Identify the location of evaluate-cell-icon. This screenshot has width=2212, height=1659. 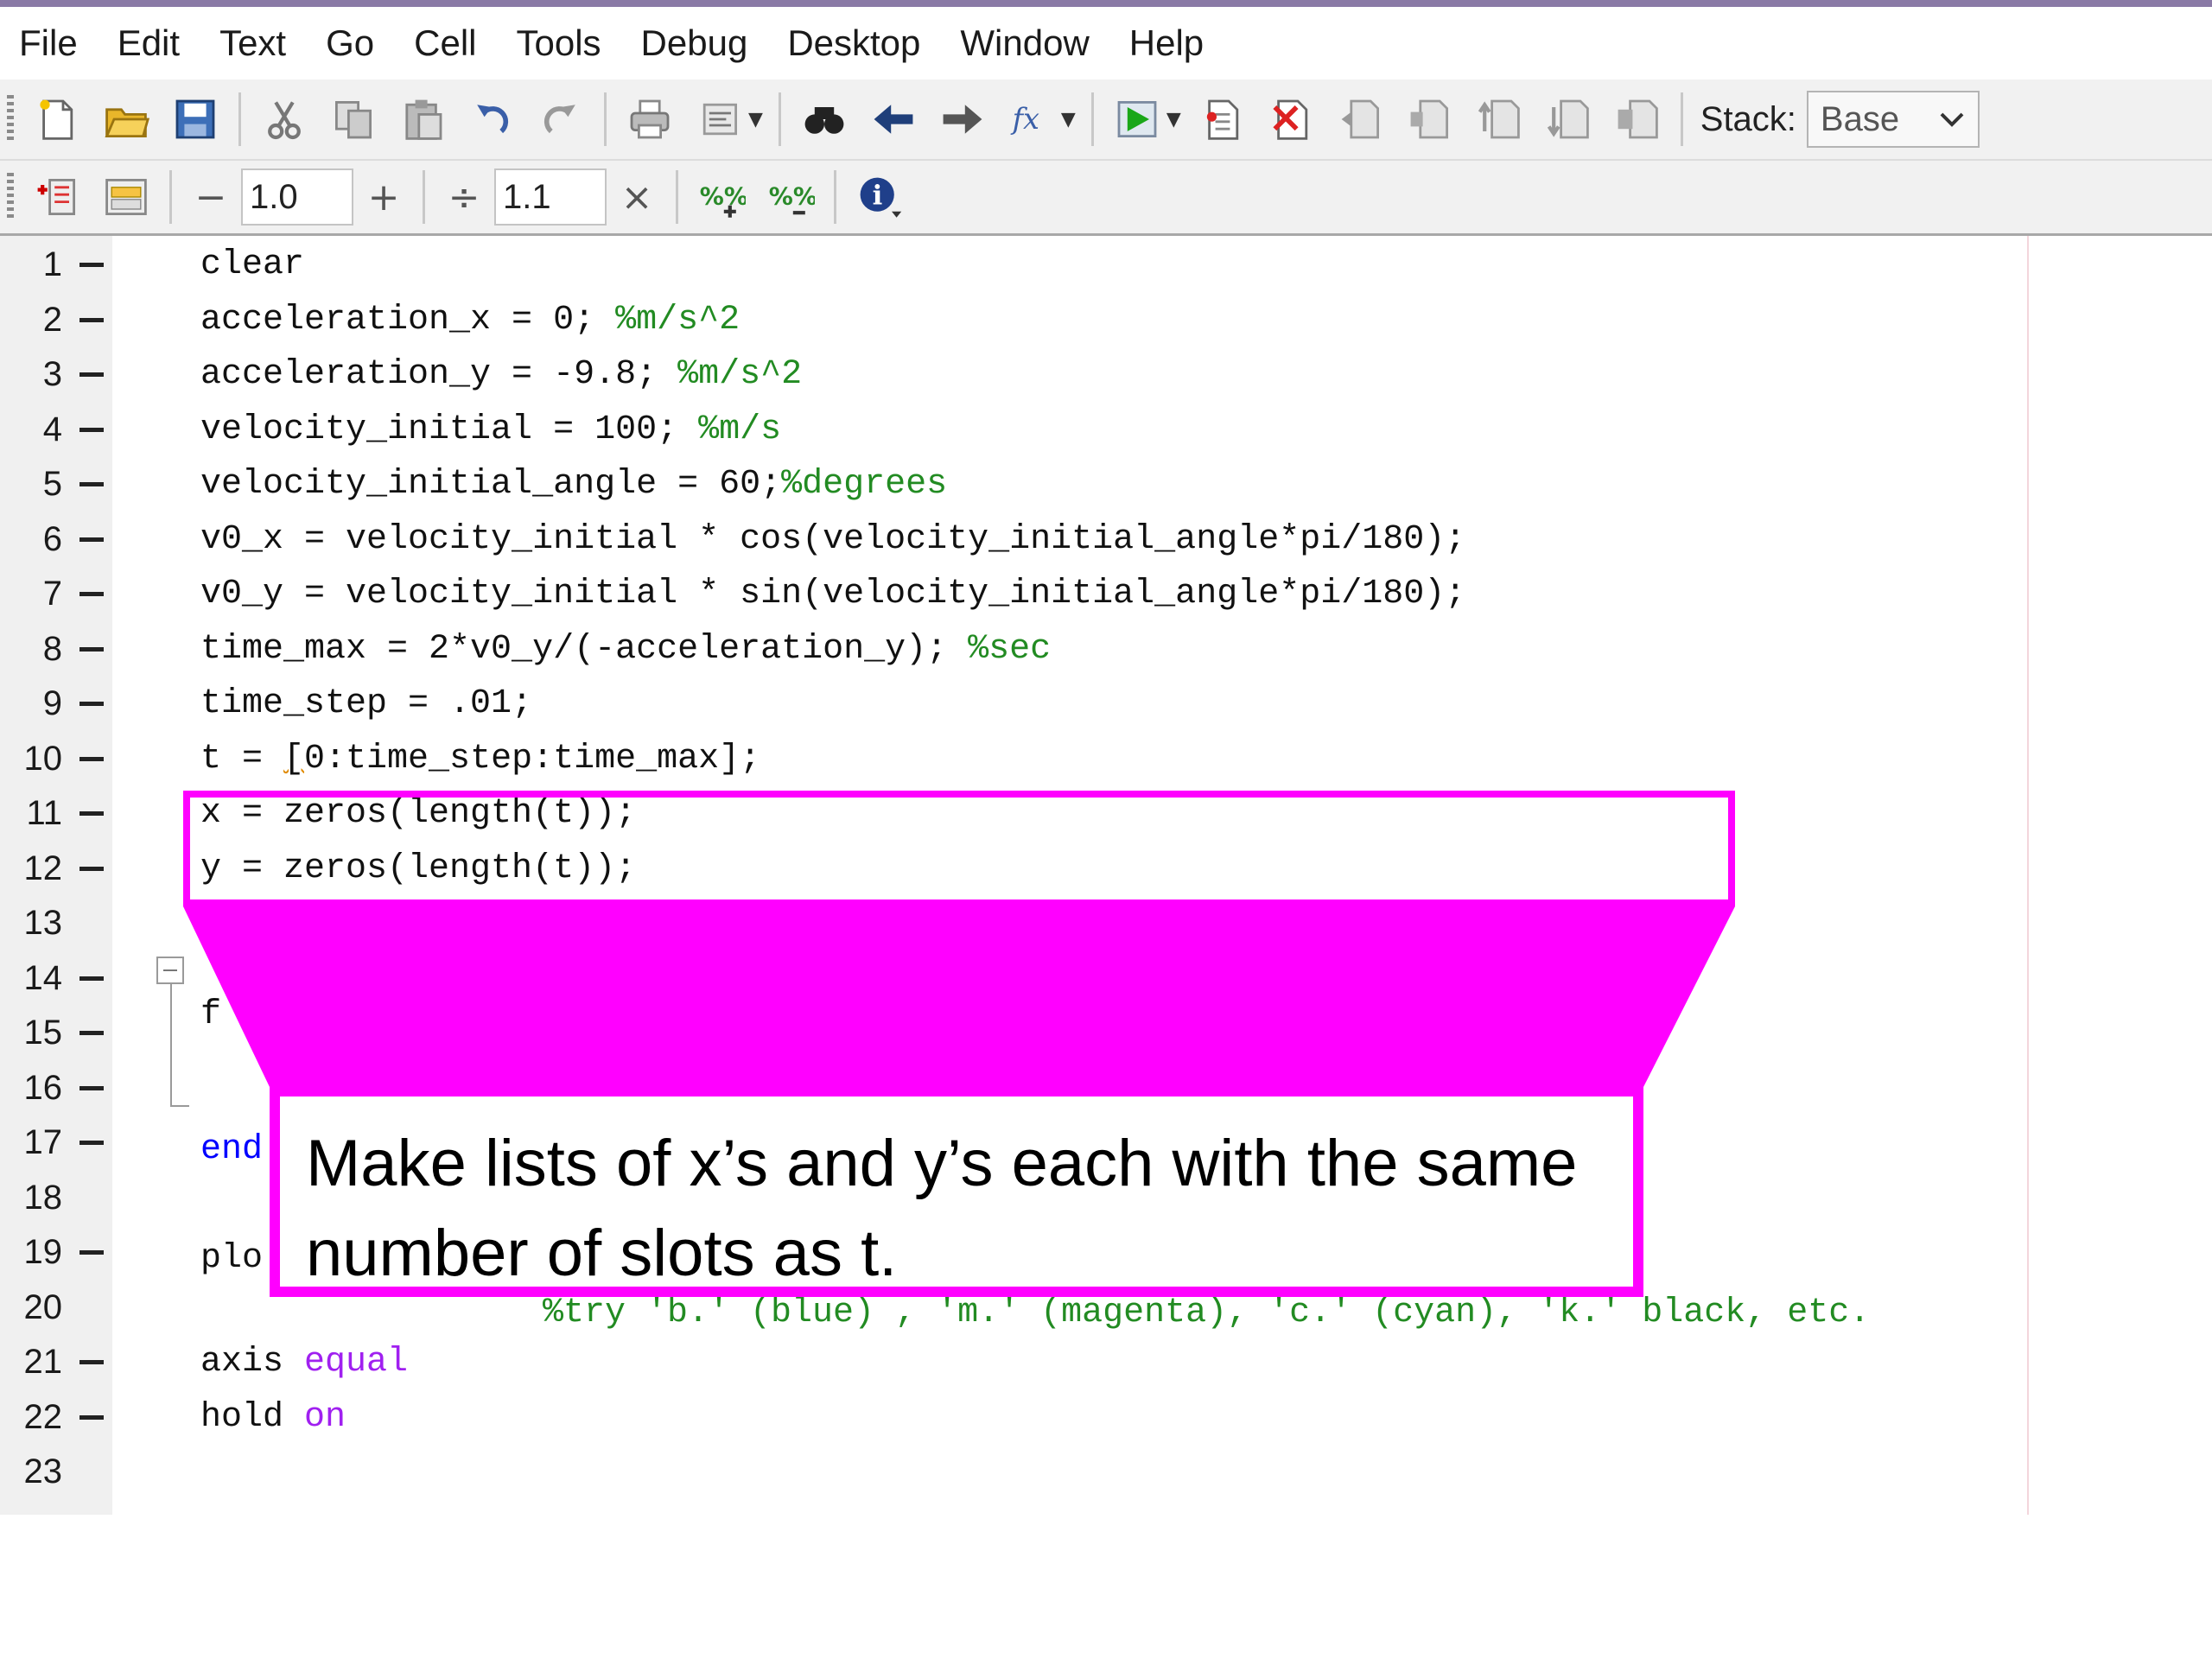
(126, 197).